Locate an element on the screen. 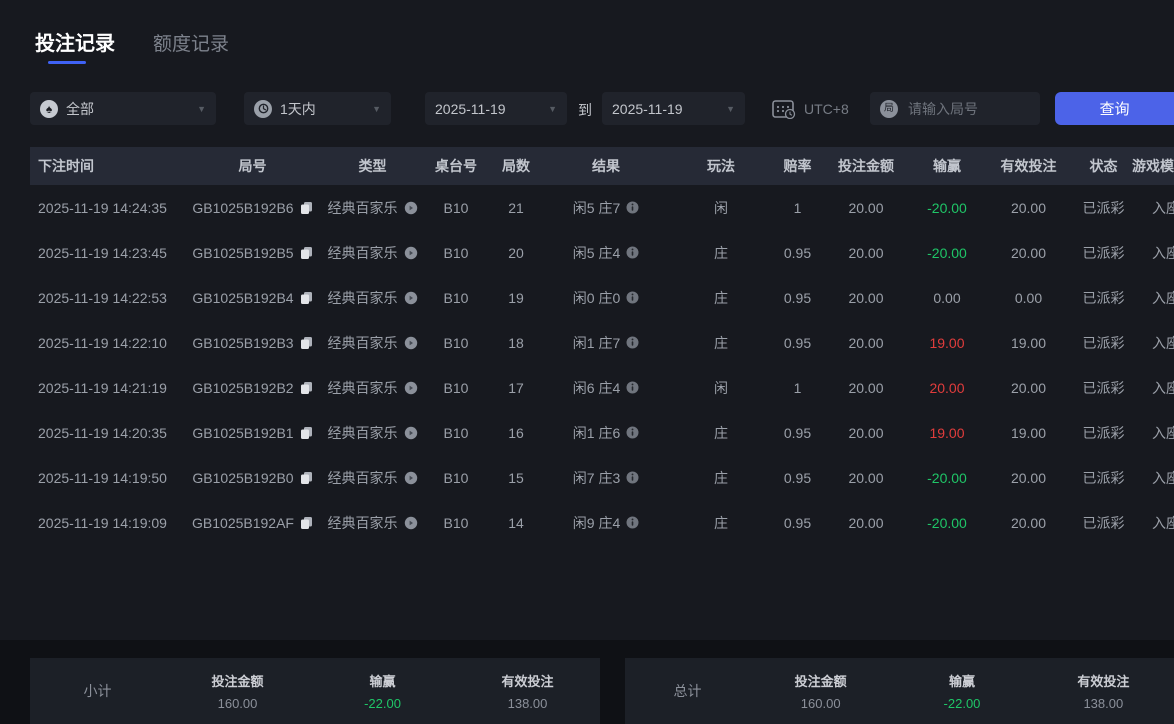  round-no-cell: 21 is located at coordinates (516, 207).